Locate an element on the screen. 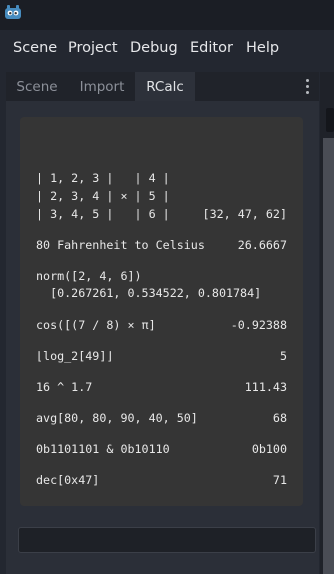 This screenshot has width=334, height=574. menu-project: Project is located at coordinates (93, 48).